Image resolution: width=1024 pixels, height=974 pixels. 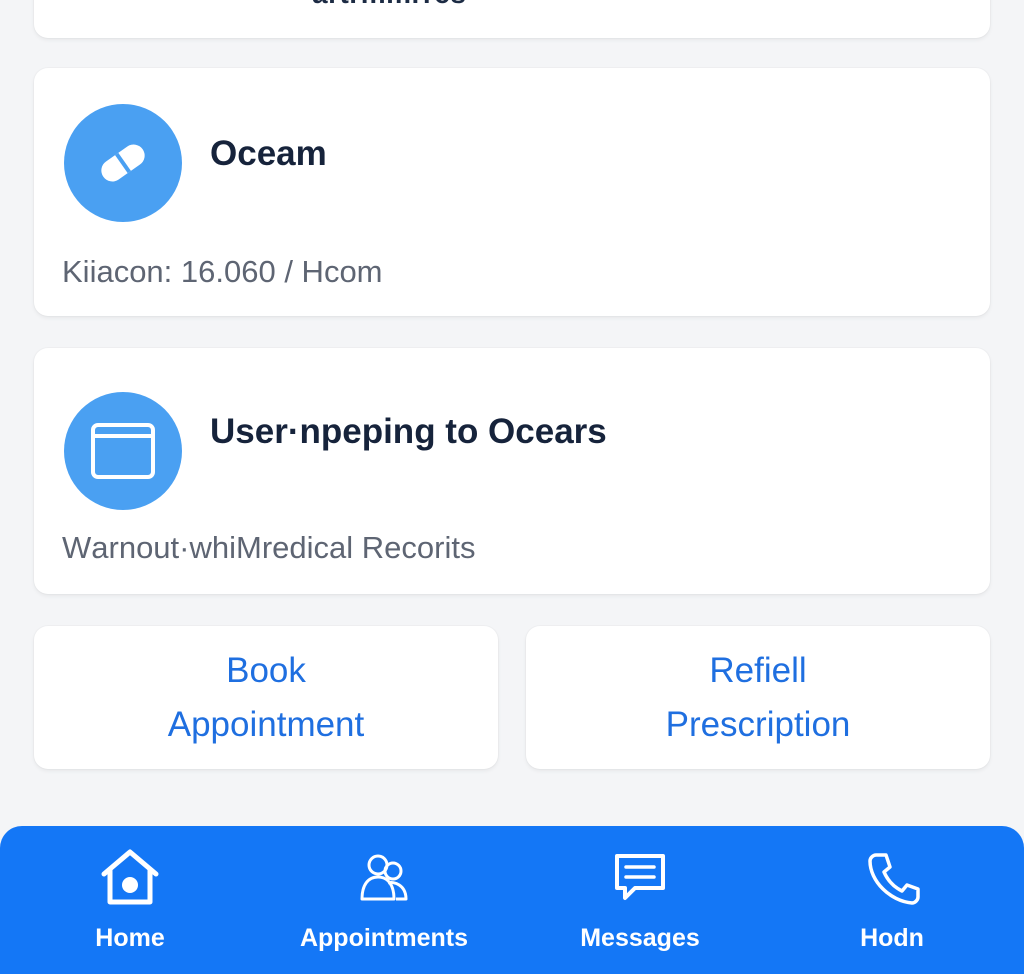 What do you see at coordinates (384, 877) in the screenshot?
I see `people-icon` at bounding box center [384, 877].